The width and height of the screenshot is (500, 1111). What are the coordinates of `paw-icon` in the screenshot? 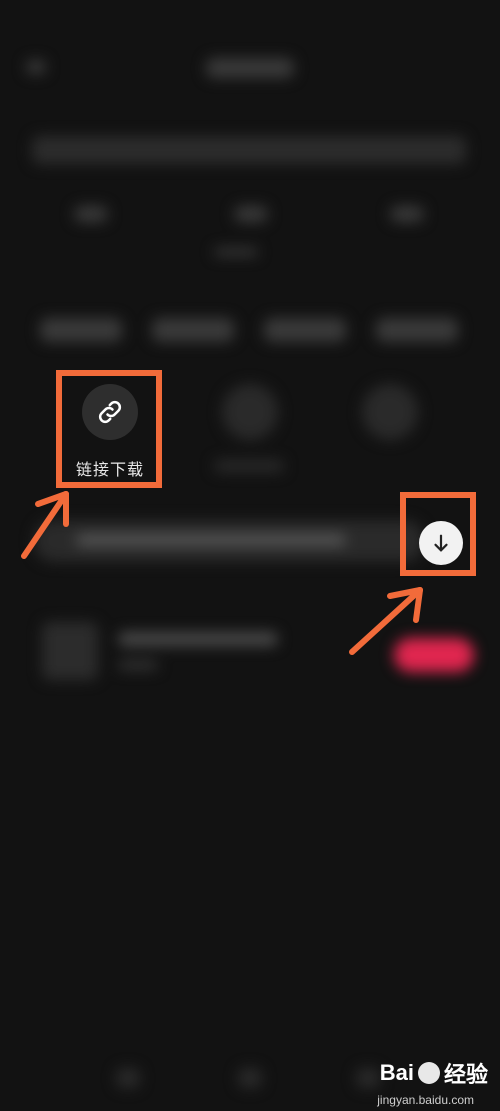 It's located at (428, 1073).